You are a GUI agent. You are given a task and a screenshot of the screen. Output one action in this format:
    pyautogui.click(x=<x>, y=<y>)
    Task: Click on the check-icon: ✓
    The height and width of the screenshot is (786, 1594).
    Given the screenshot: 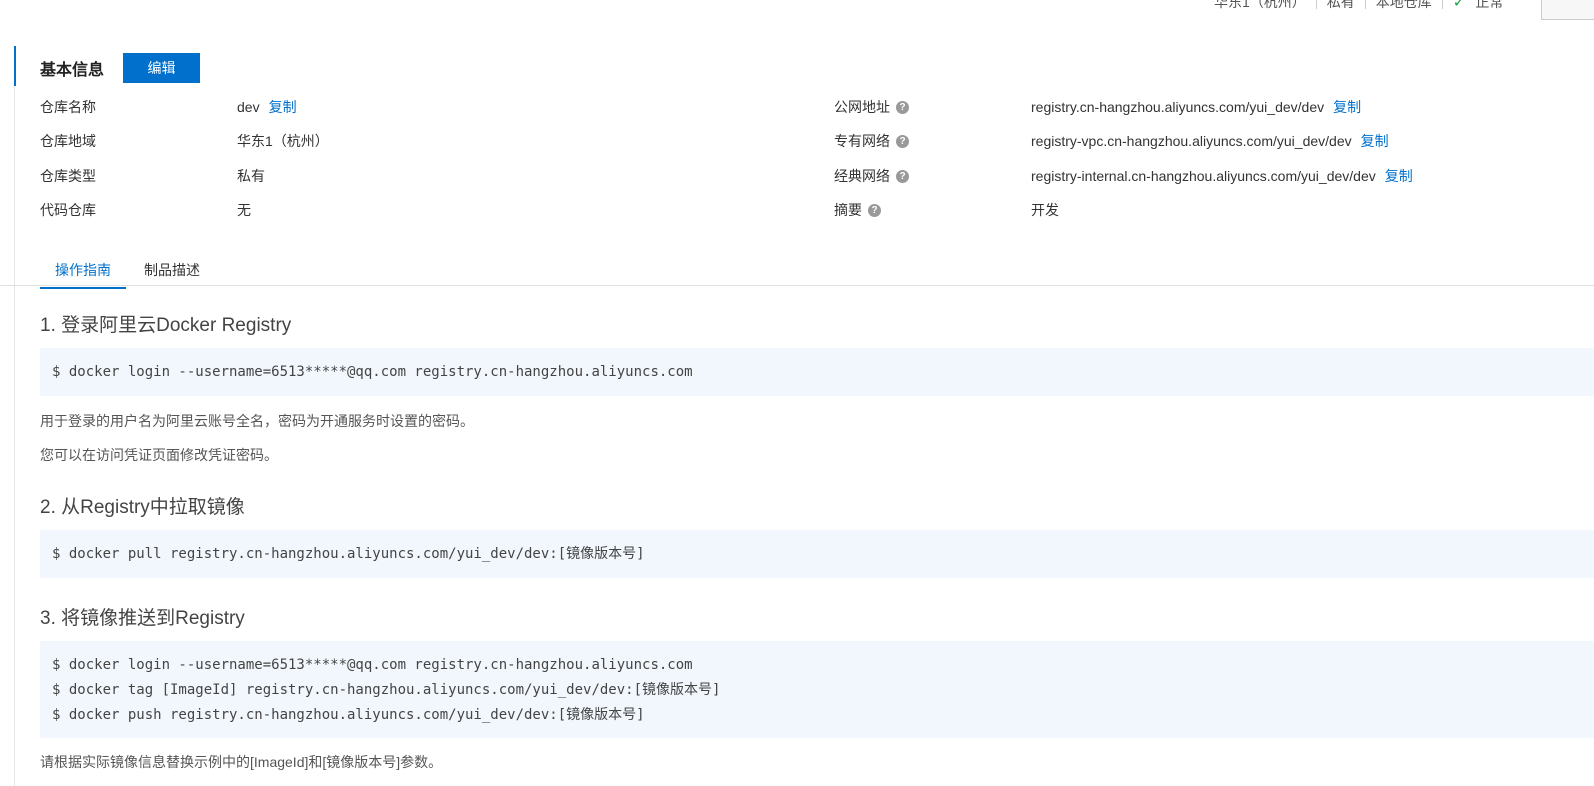 What is the action you would take?
    pyautogui.click(x=1459, y=5)
    